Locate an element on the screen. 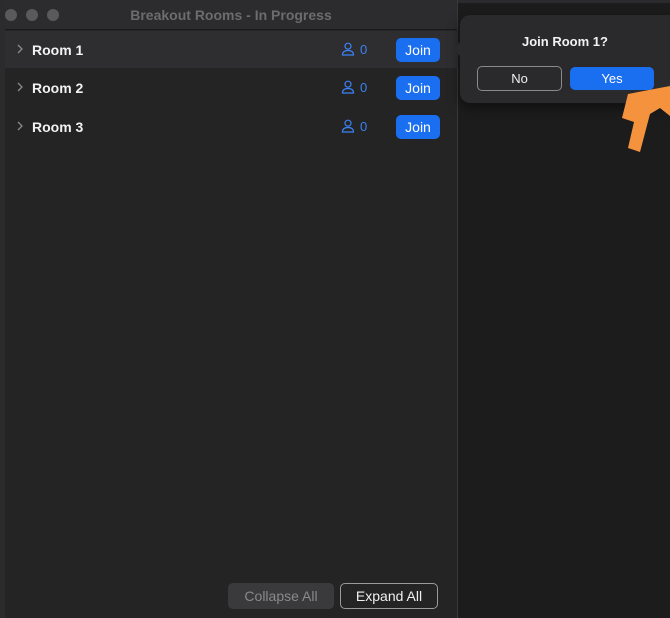  join-room-3-button: Join is located at coordinates (418, 127).